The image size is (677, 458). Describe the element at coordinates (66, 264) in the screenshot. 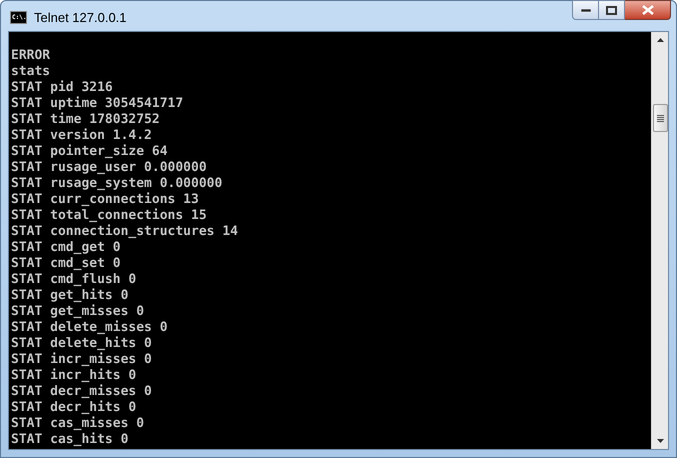

I see `console-line: STAT cmd_set 0` at that location.